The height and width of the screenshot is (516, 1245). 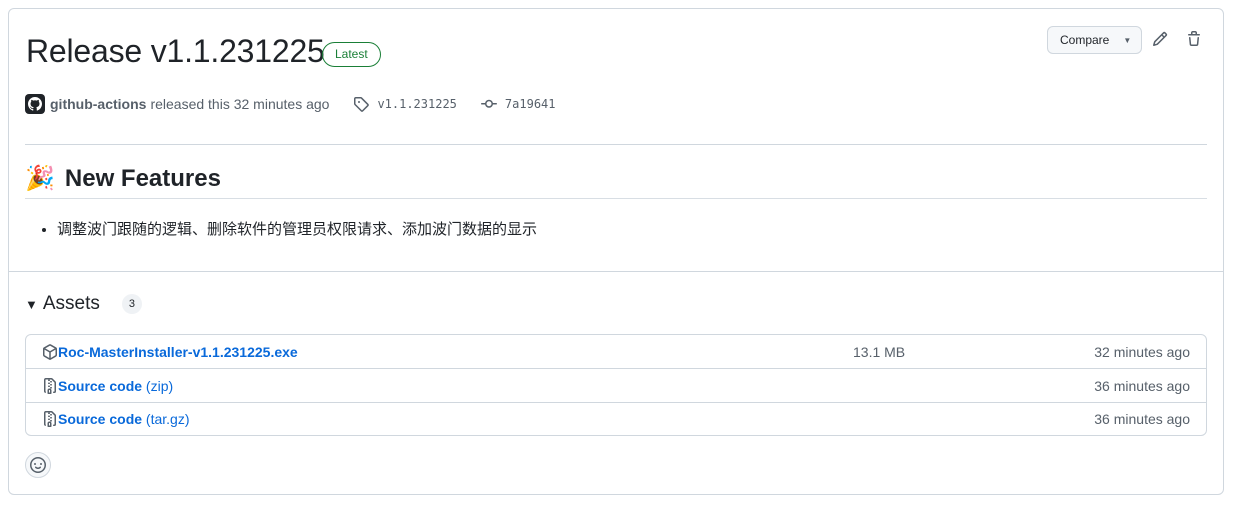 I want to click on asset-row: Source code (zip) 36 minutes ago, so click(x=616, y=385).